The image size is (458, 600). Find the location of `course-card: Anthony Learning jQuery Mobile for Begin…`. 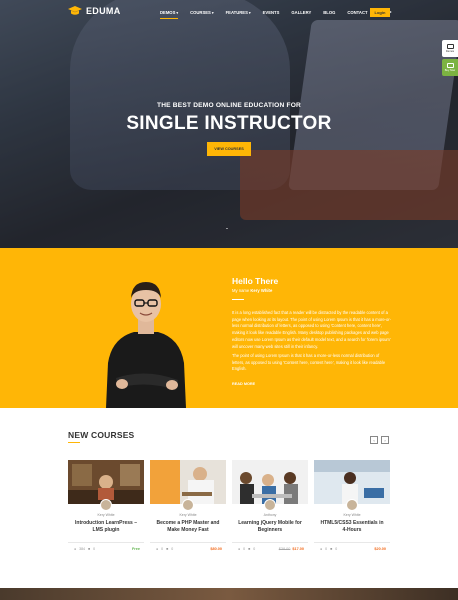

course-card: Anthony Learning jQuery Mobile for Begin… is located at coordinates (270, 510).